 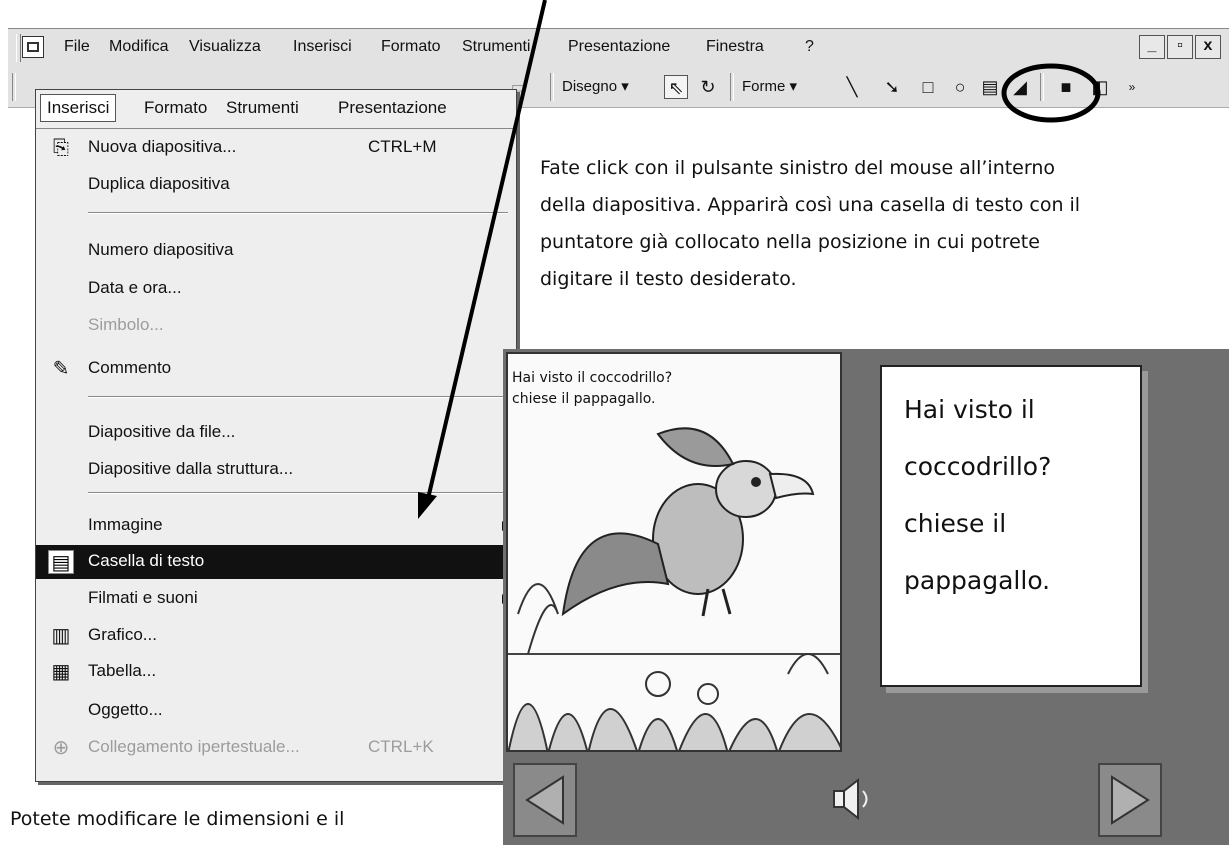 I want to click on text-box-line: pappagallo., so click(x=977, y=580).